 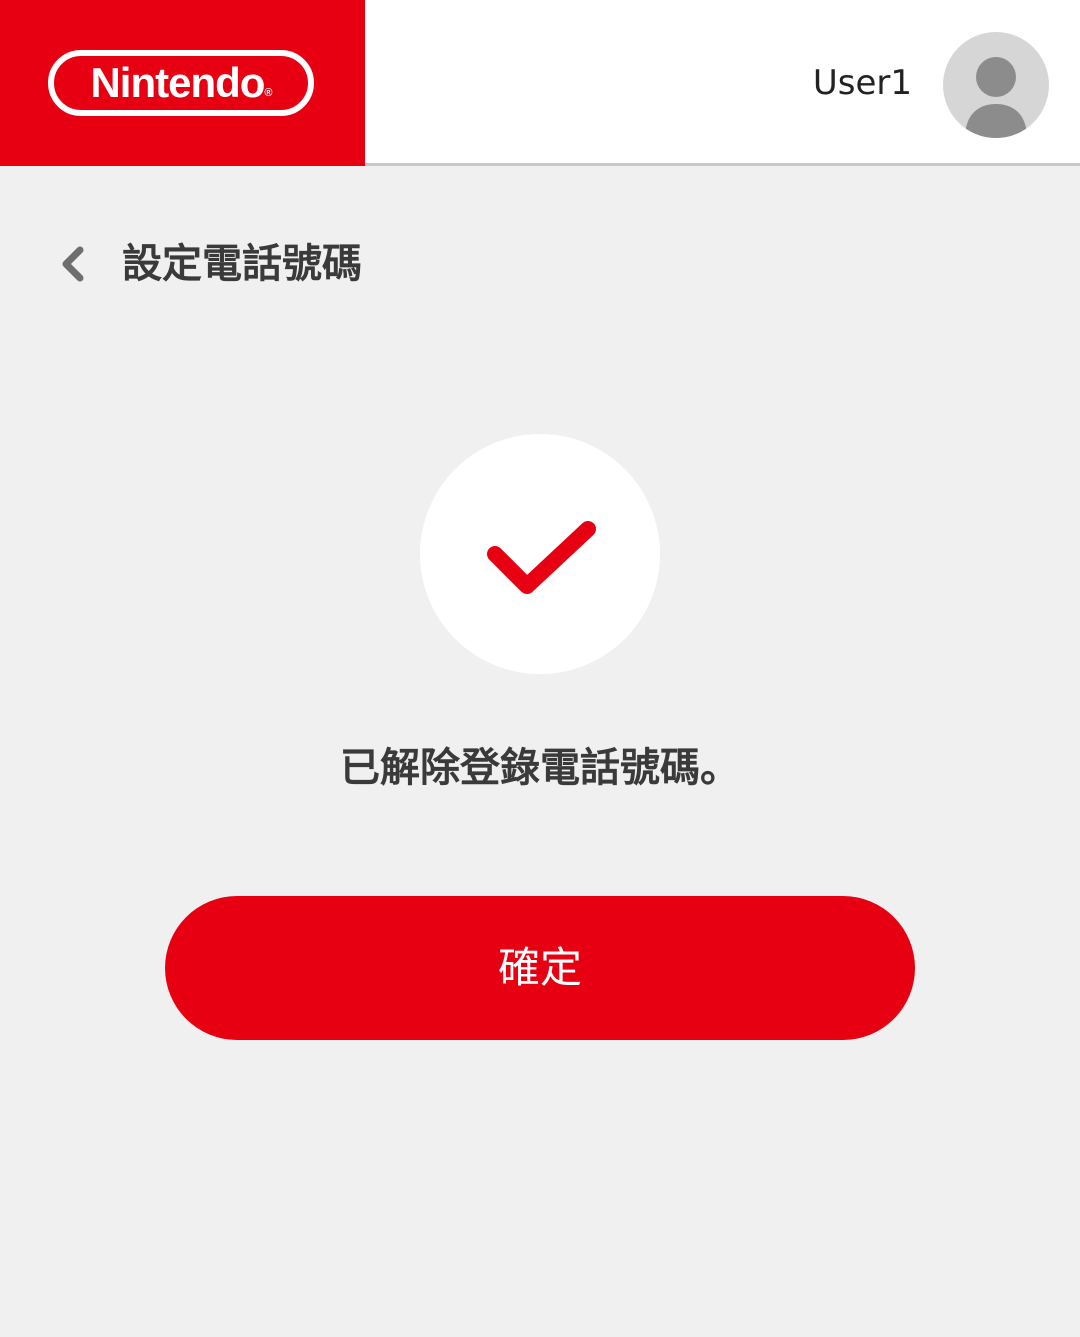 What do you see at coordinates (541, 557) in the screenshot?
I see `checkmark-icon` at bounding box center [541, 557].